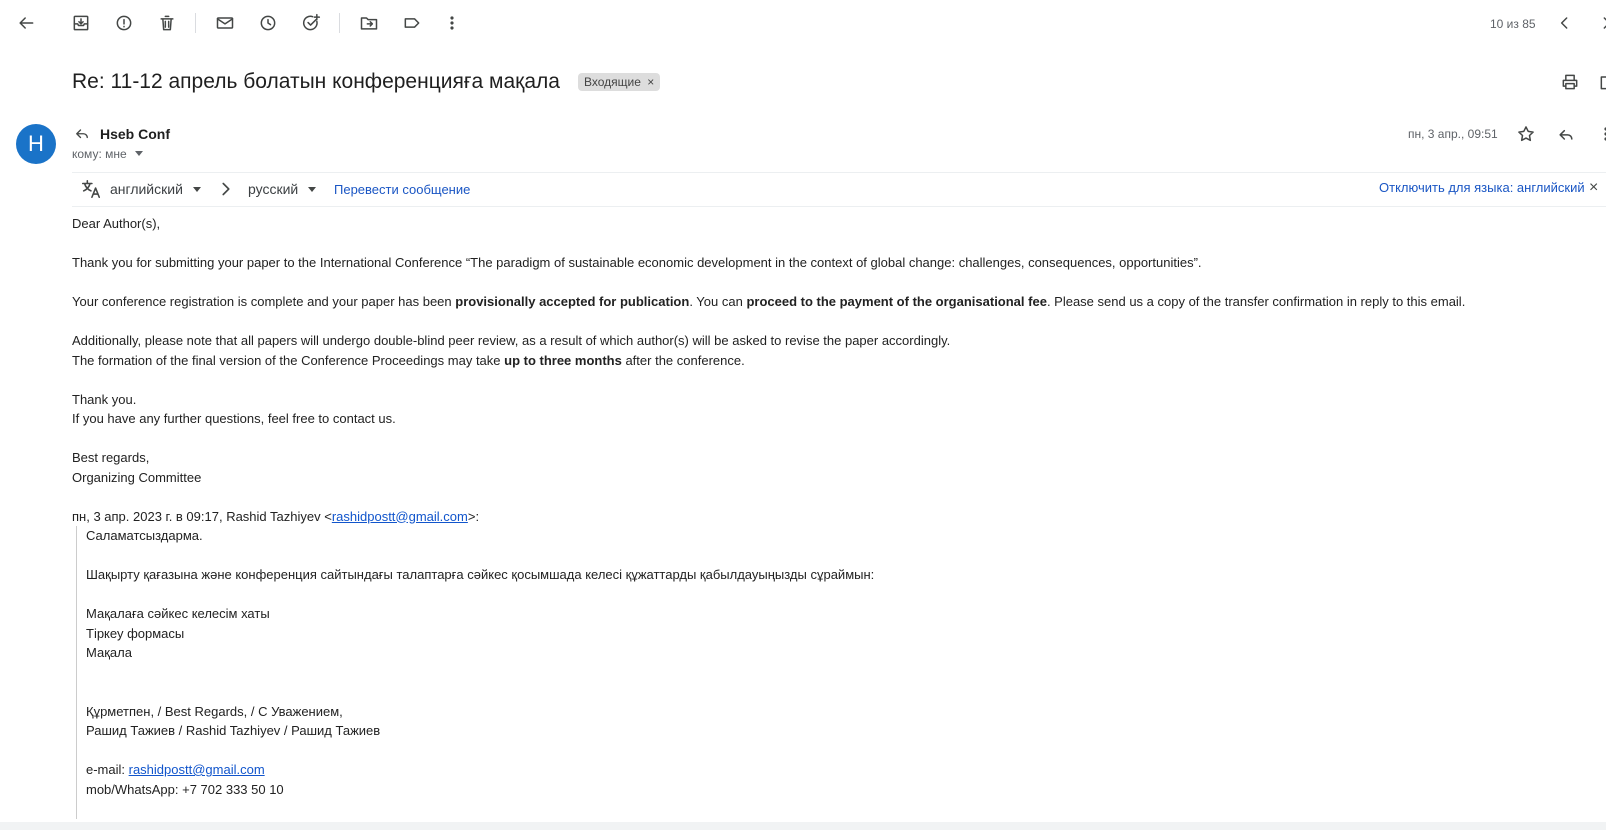 The height and width of the screenshot is (830, 1606). I want to click on quote-line: Мақала, so click(109, 652).